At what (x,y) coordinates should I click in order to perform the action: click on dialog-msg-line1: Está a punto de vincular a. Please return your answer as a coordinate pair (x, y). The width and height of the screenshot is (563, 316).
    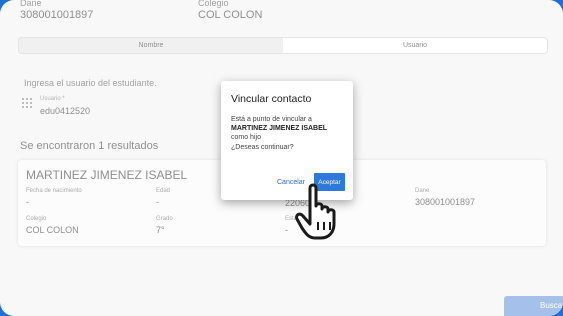
    Looking at the image, I should click on (271, 119).